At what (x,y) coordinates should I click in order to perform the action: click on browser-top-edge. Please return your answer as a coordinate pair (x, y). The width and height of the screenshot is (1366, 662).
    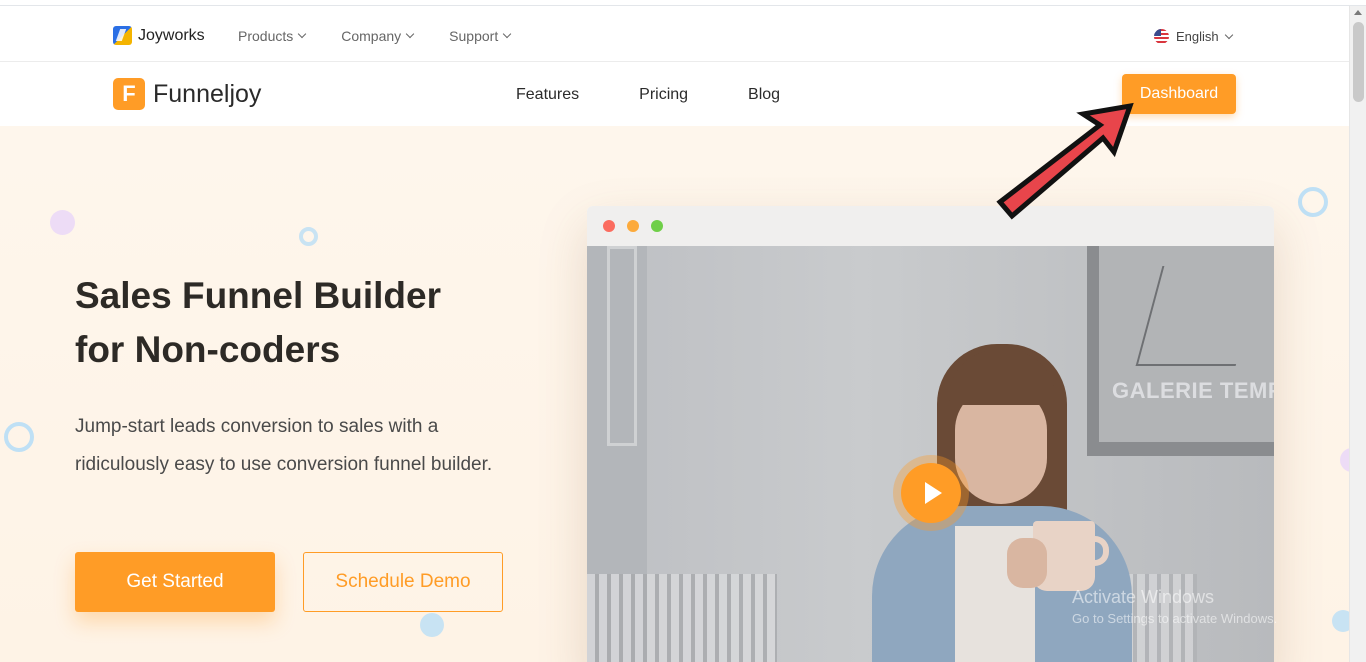
    Looking at the image, I should click on (683, 3).